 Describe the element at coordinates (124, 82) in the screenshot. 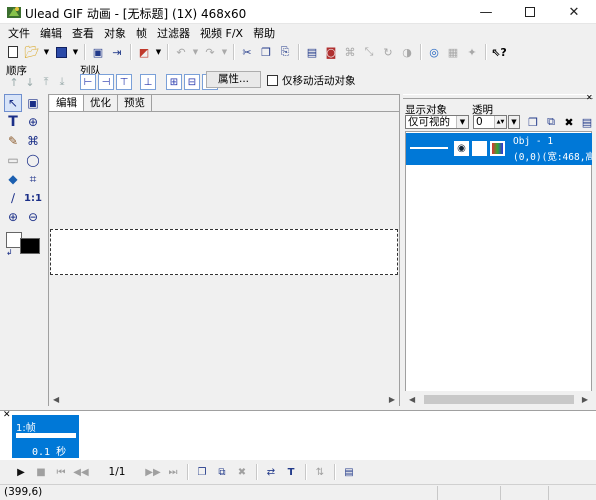

I see `align-top-button: ⊤` at that location.